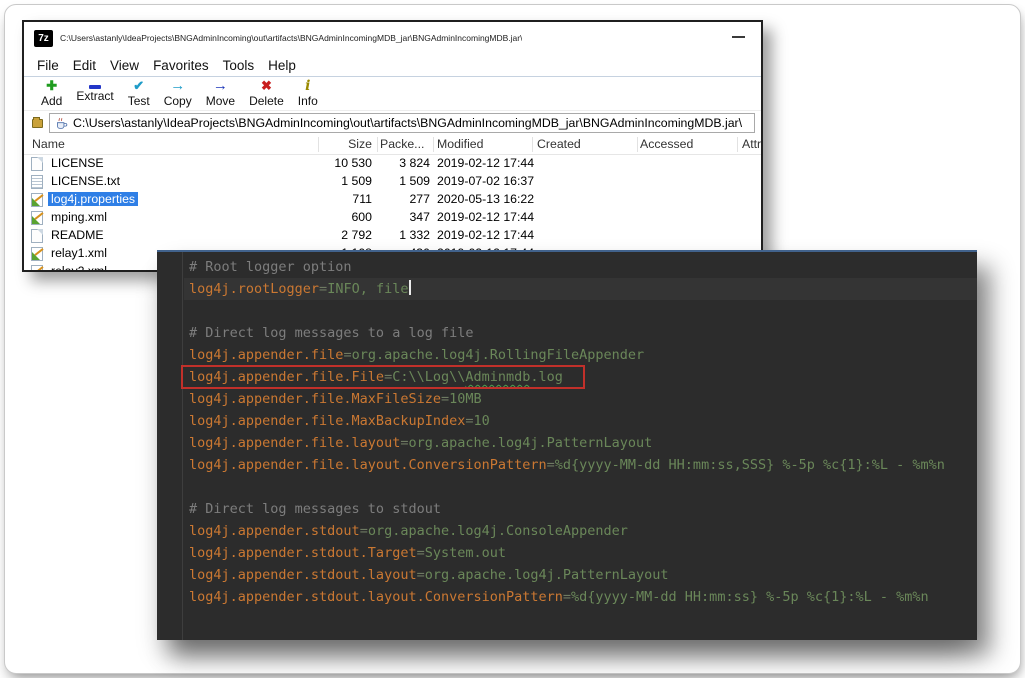  I want to click on file-size: 600, so click(361, 217).